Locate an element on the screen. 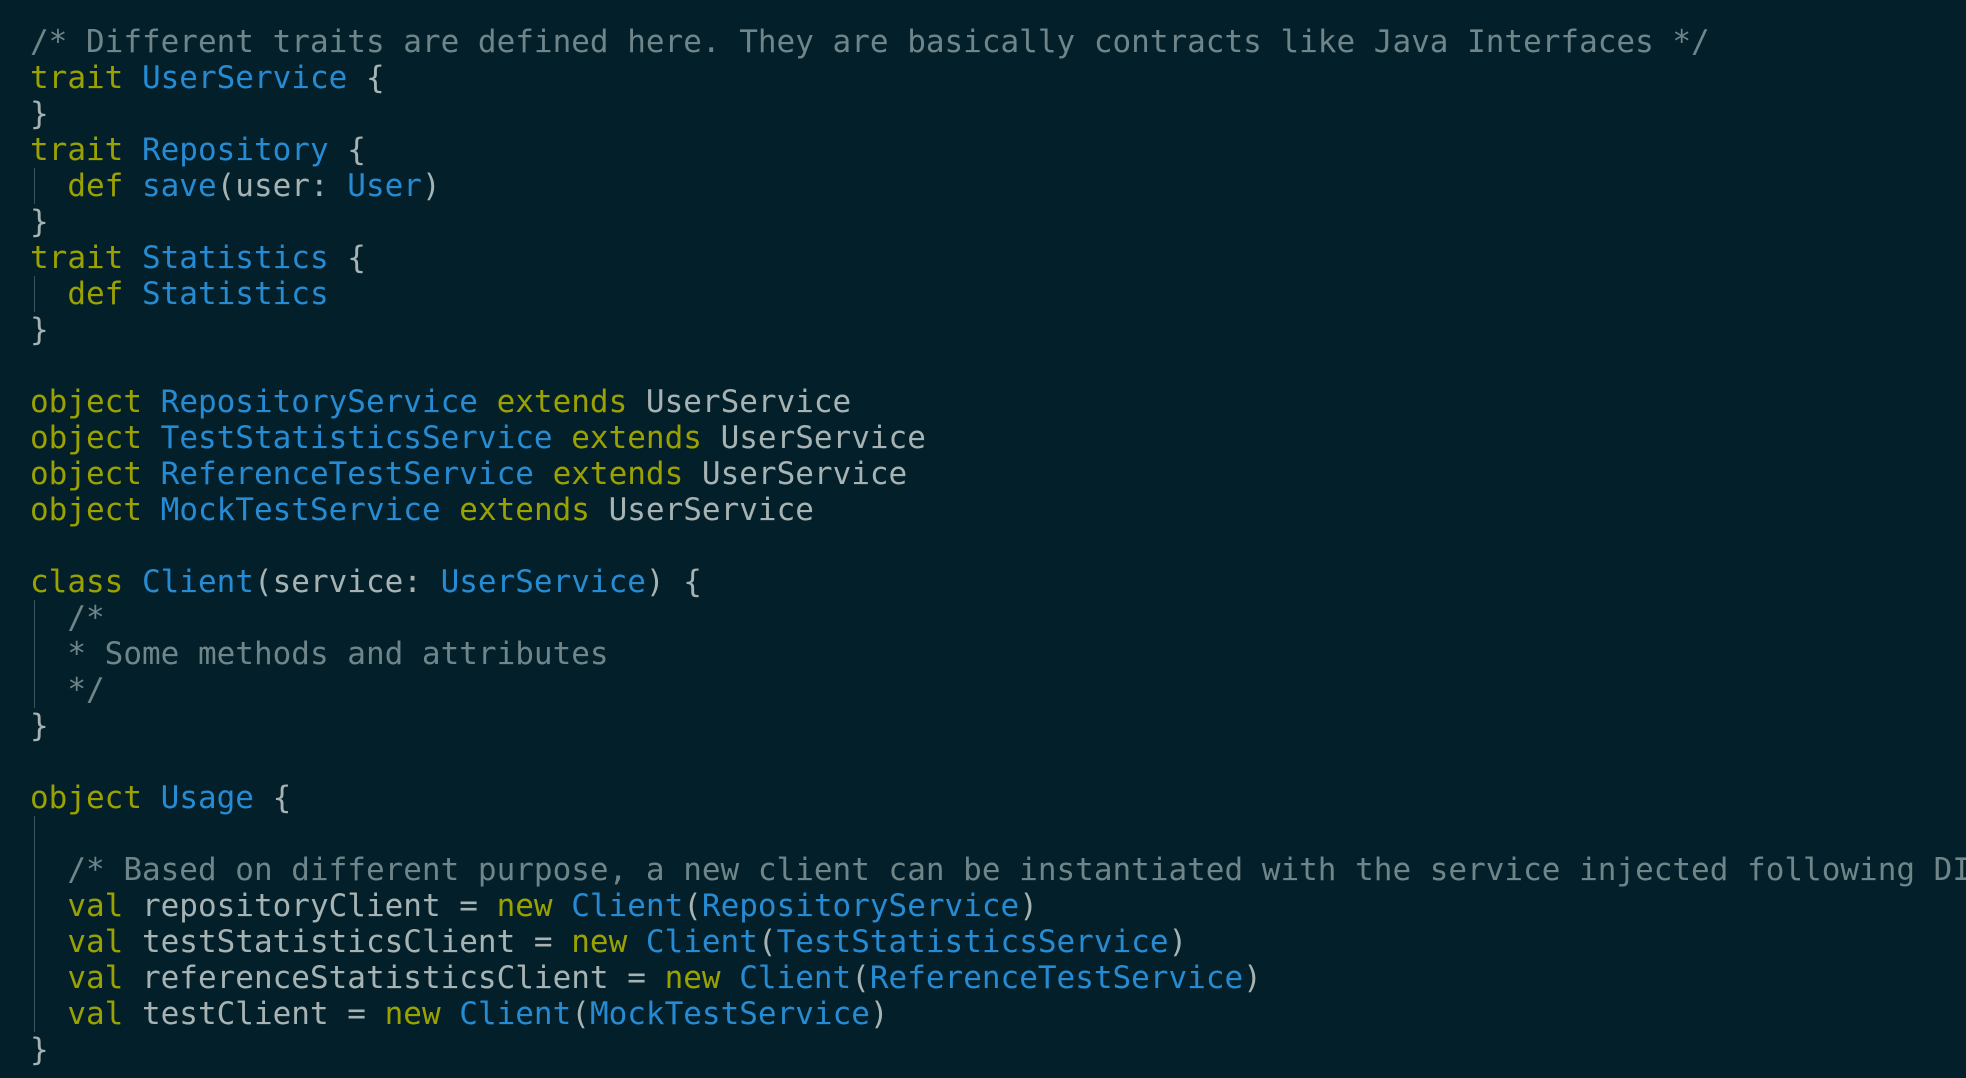 This screenshot has width=1966, height=1078. code-token: Statistics is located at coordinates (235, 258).